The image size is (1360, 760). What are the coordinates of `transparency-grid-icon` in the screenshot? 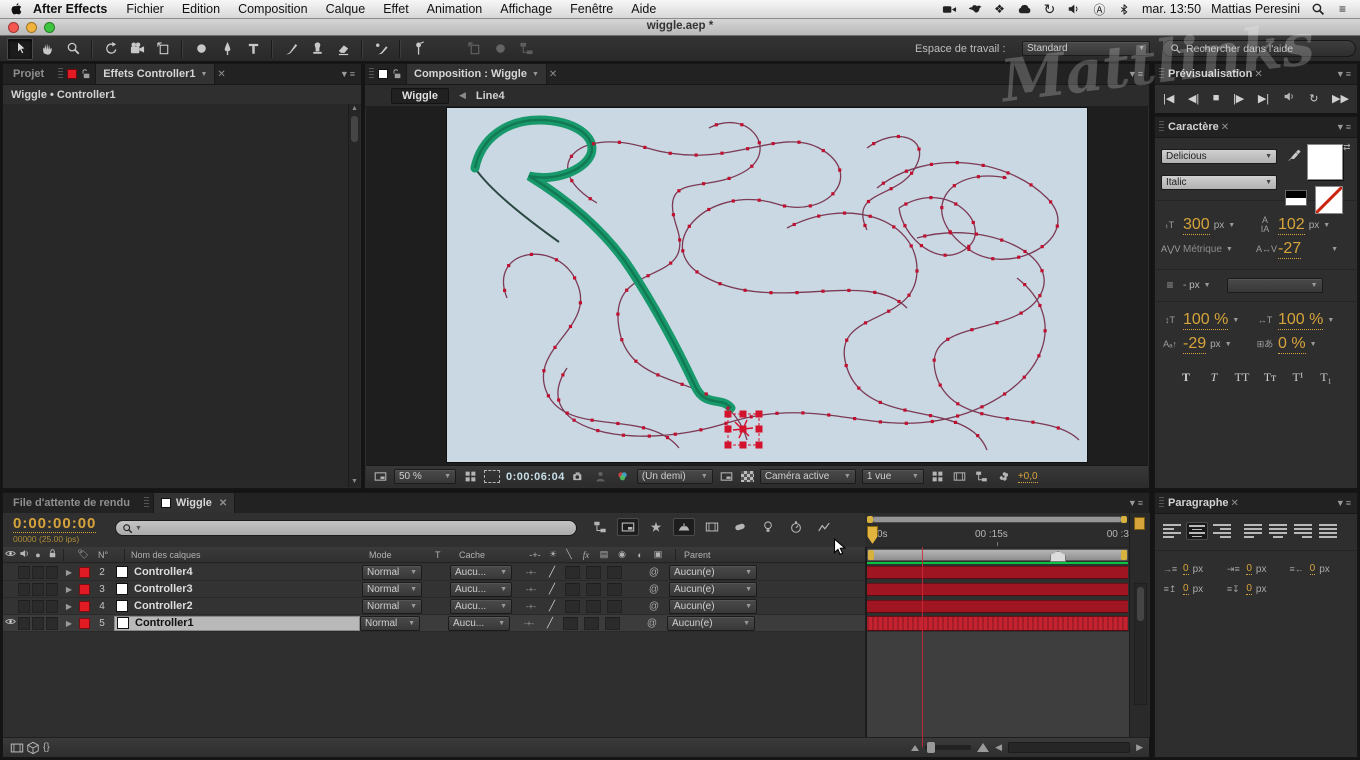 It's located at (492, 476).